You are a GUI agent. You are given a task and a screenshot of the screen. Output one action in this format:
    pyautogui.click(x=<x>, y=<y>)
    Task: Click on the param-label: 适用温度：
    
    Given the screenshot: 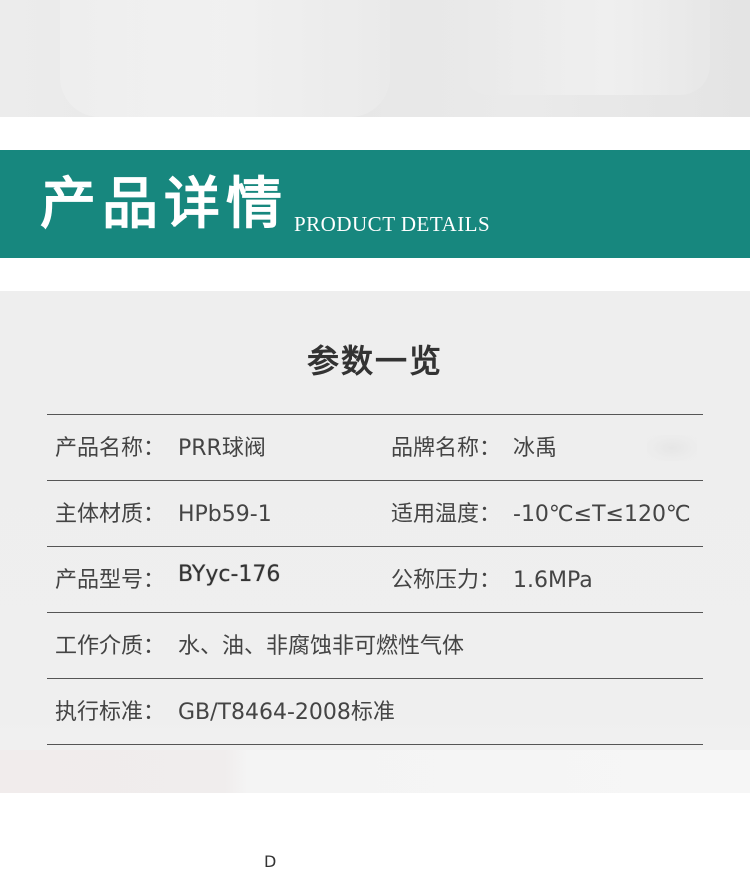 What is the action you would take?
    pyautogui.click(x=446, y=514)
    